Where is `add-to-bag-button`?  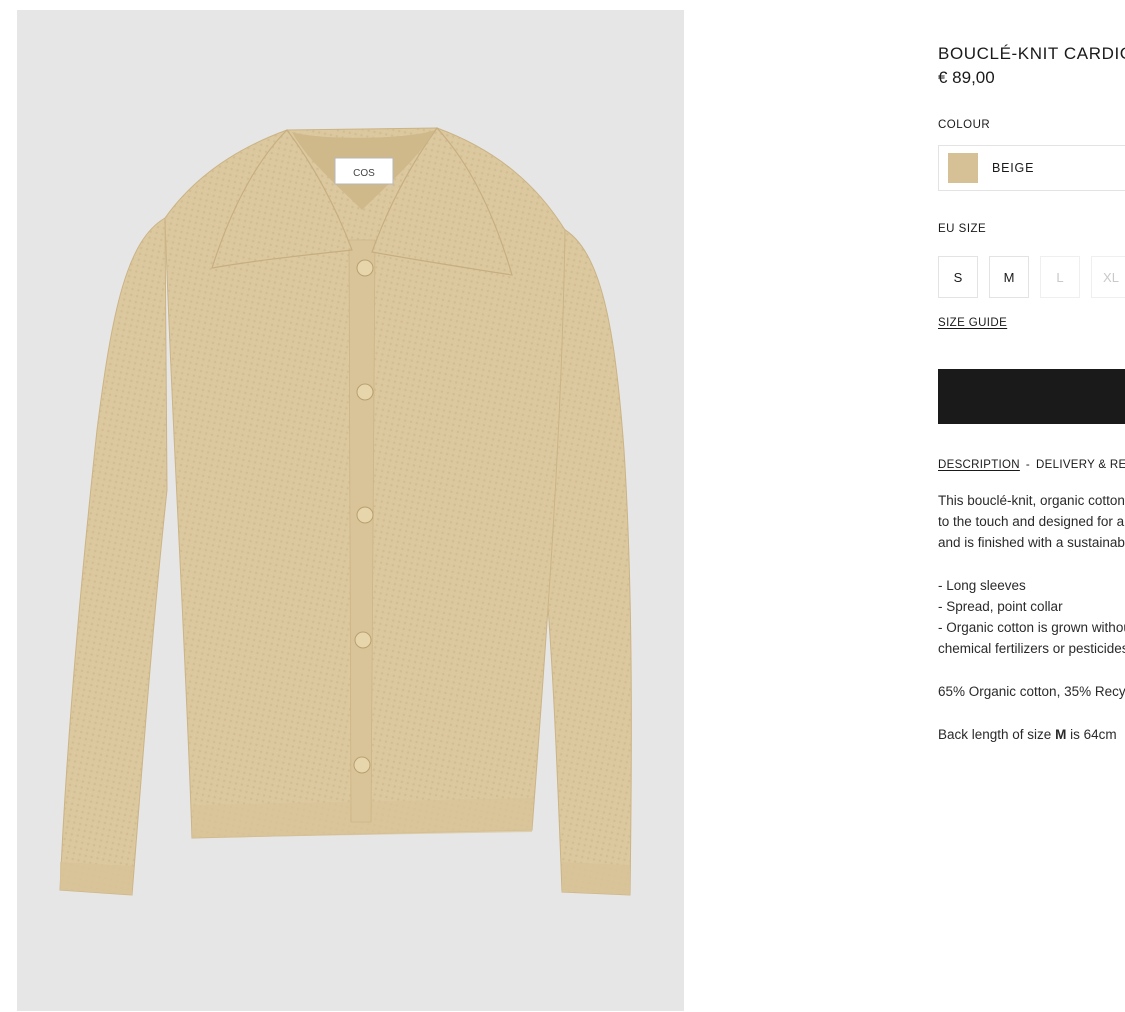
add-to-bag-button is located at coordinates (1031, 396).